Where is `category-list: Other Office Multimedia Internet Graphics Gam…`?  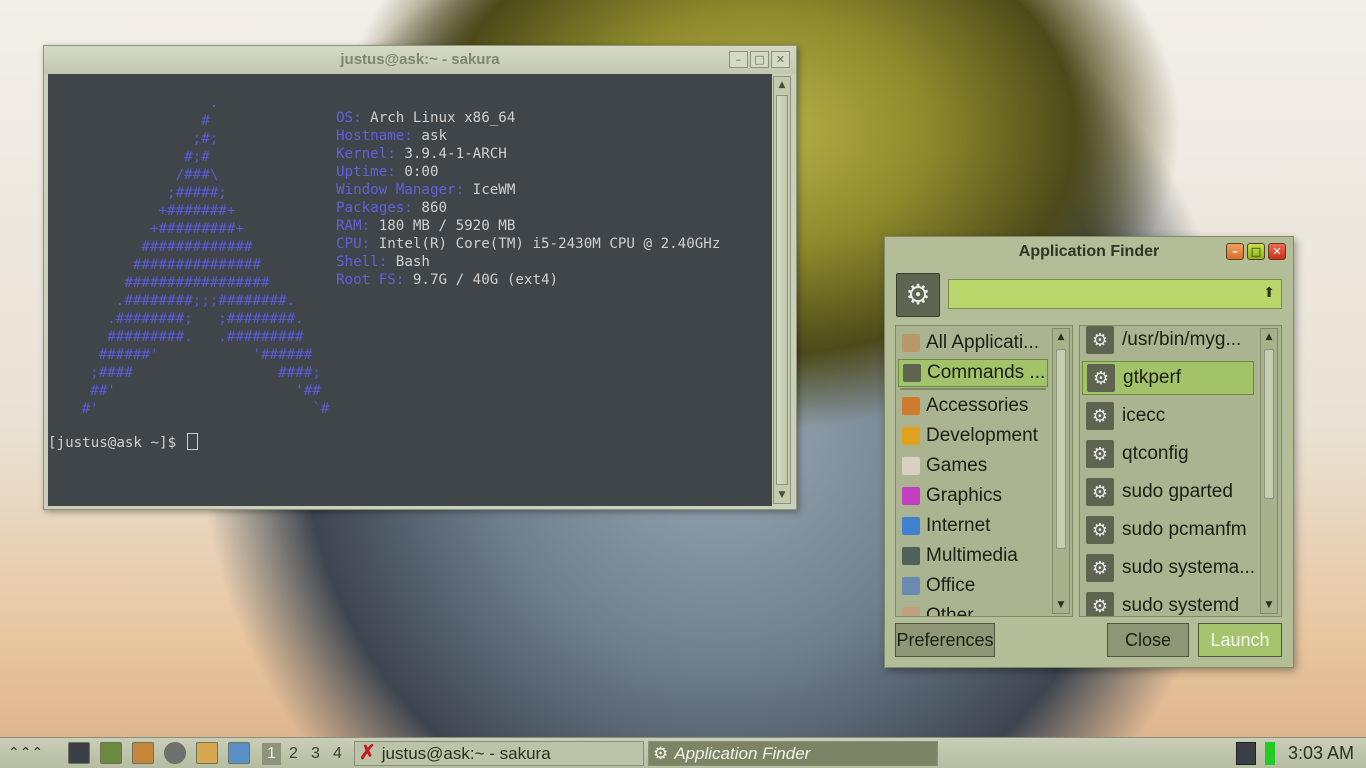 category-list: Other Office Multimedia Internet Graphics Gam… is located at coordinates (984, 471).